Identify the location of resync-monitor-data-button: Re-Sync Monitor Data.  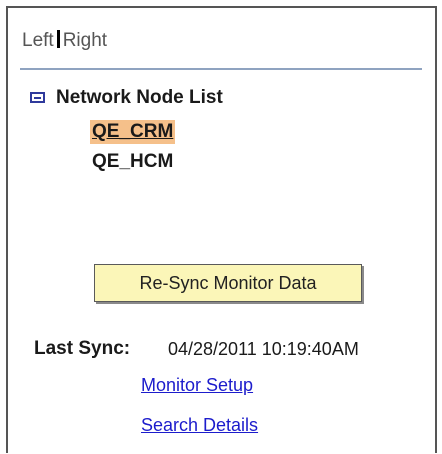
(228, 283).